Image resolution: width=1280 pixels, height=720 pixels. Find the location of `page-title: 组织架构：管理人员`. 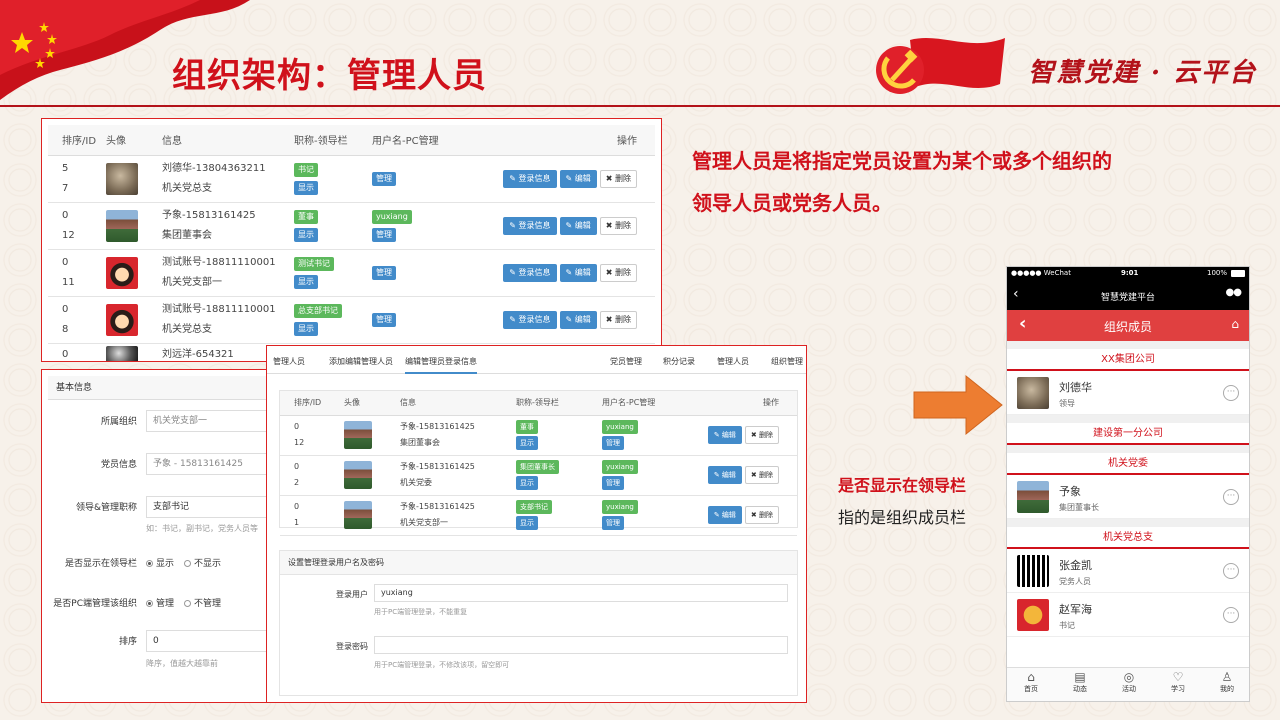

page-title: 组织架构：管理人员 is located at coordinates (329, 76).